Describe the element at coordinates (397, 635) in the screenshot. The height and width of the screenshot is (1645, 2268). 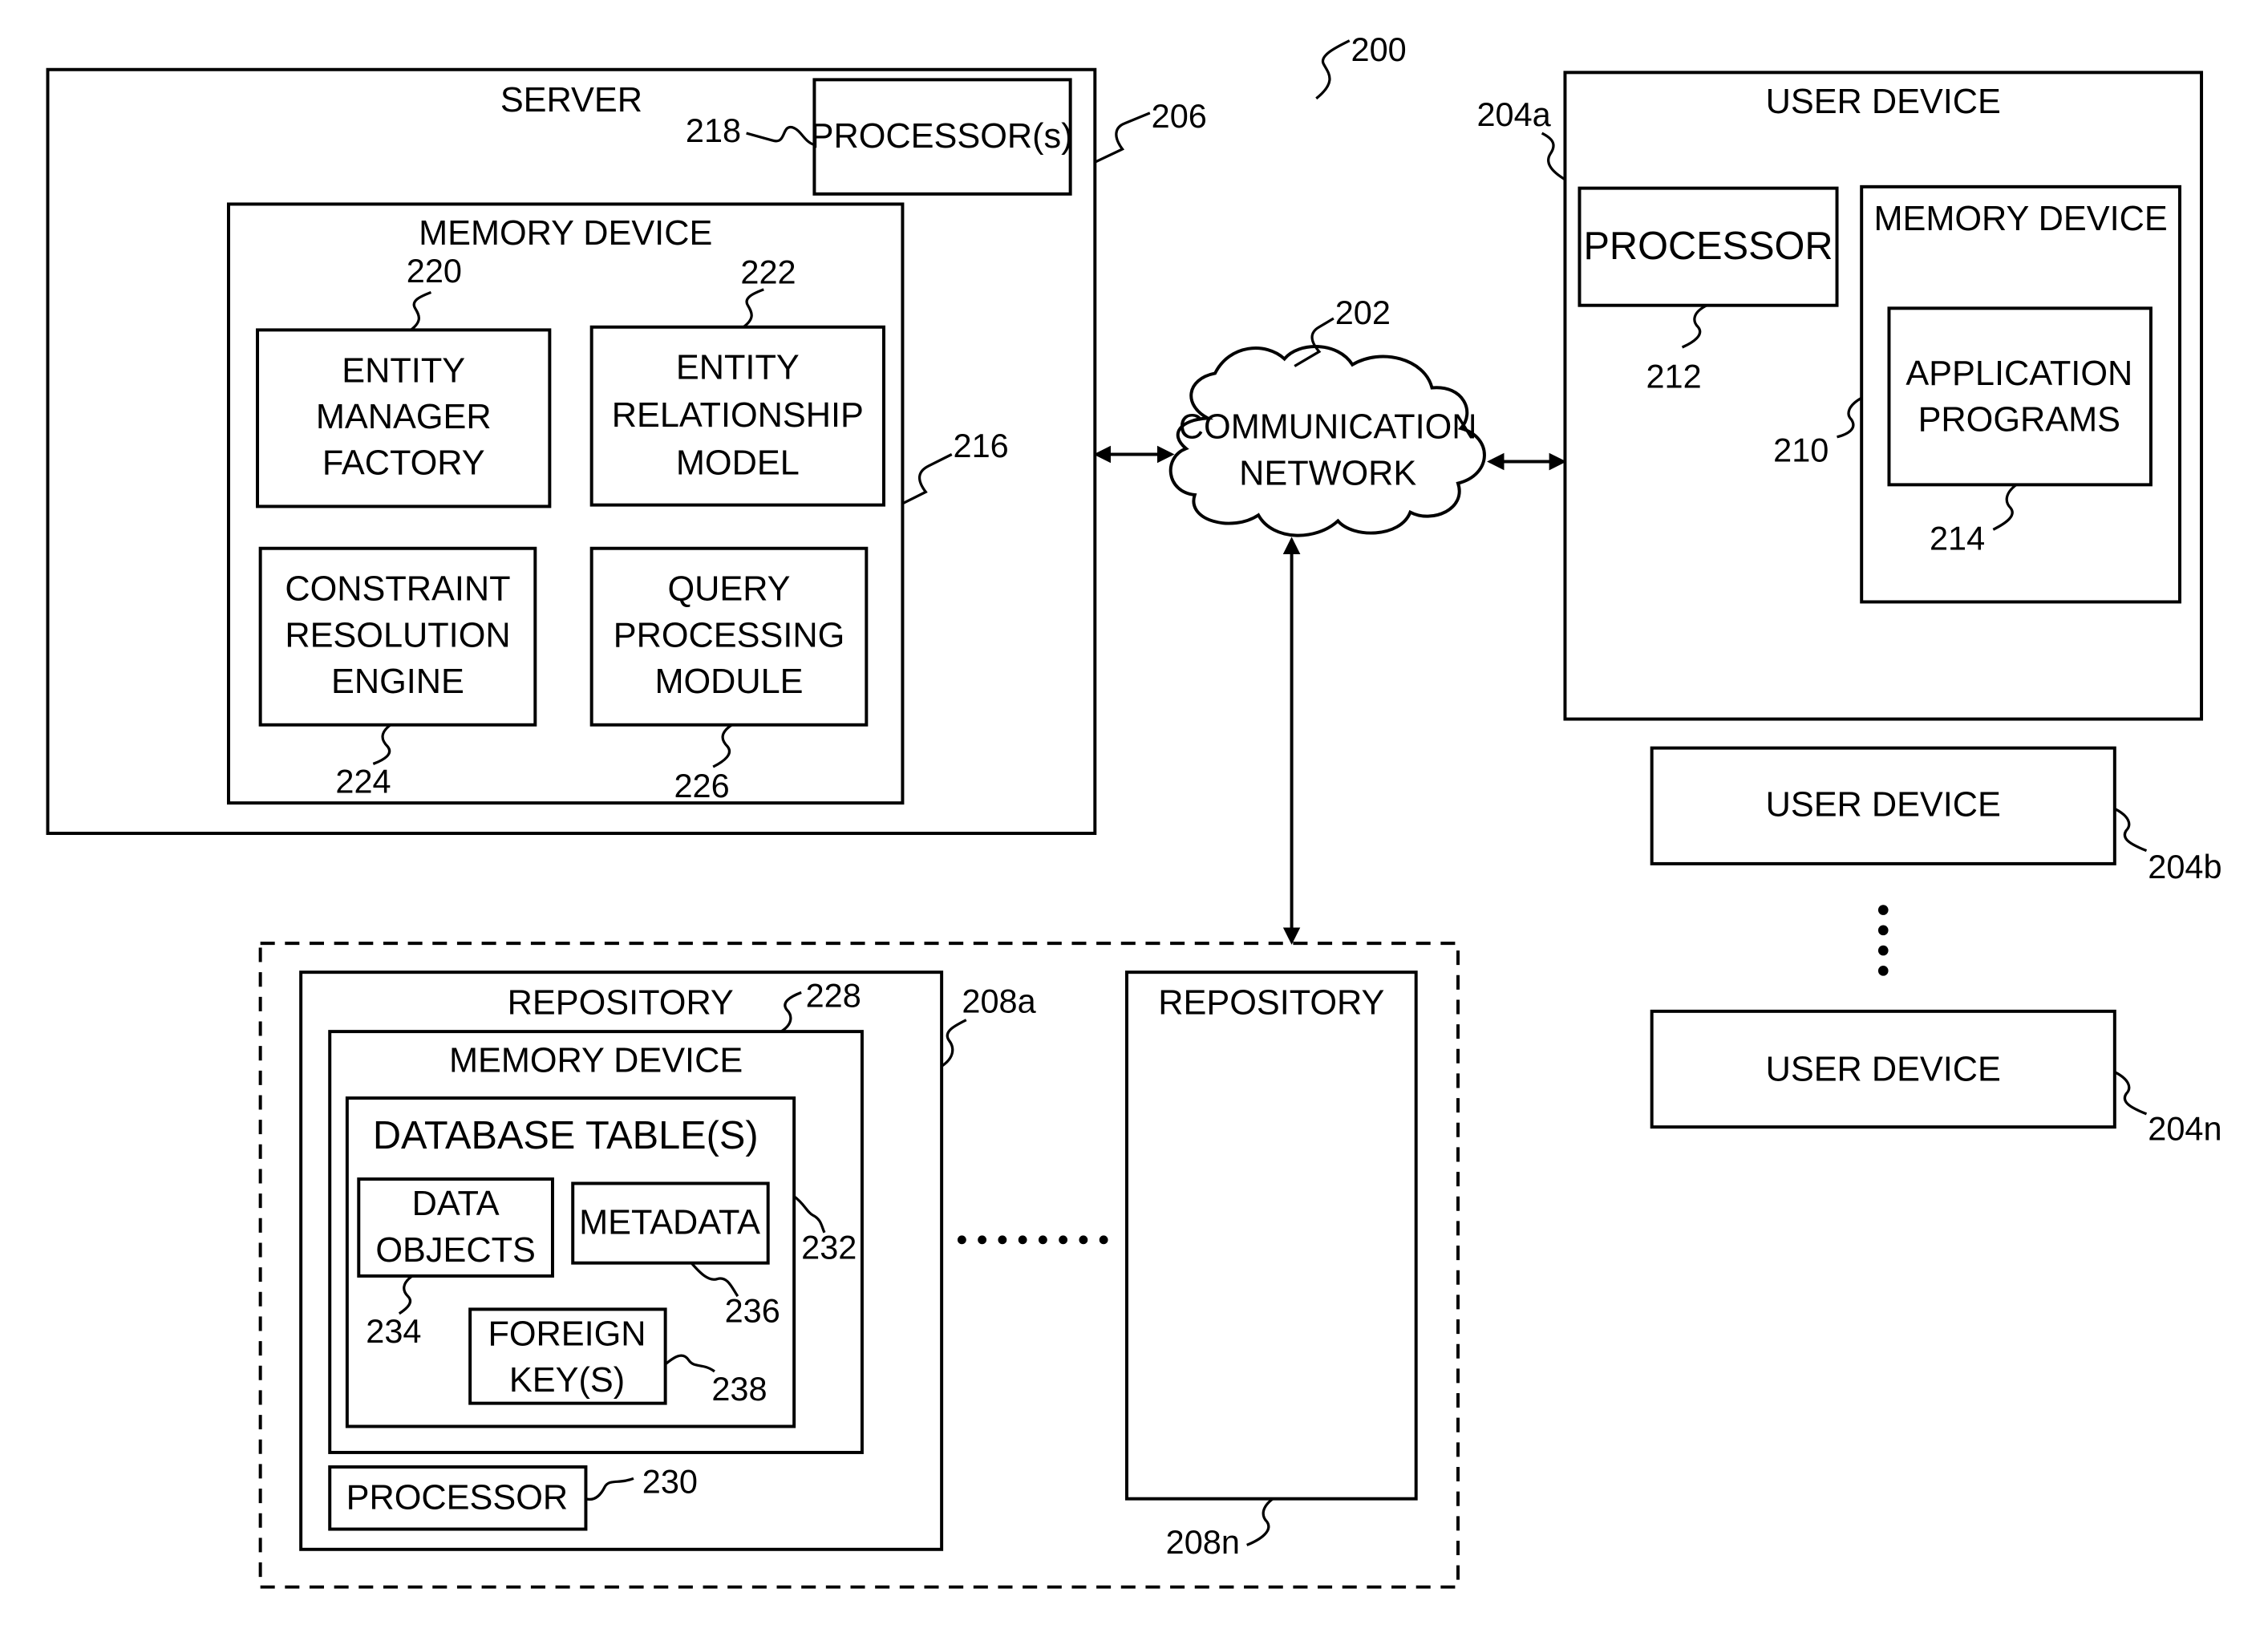
I see `module-line: RESOLUTION` at that location.